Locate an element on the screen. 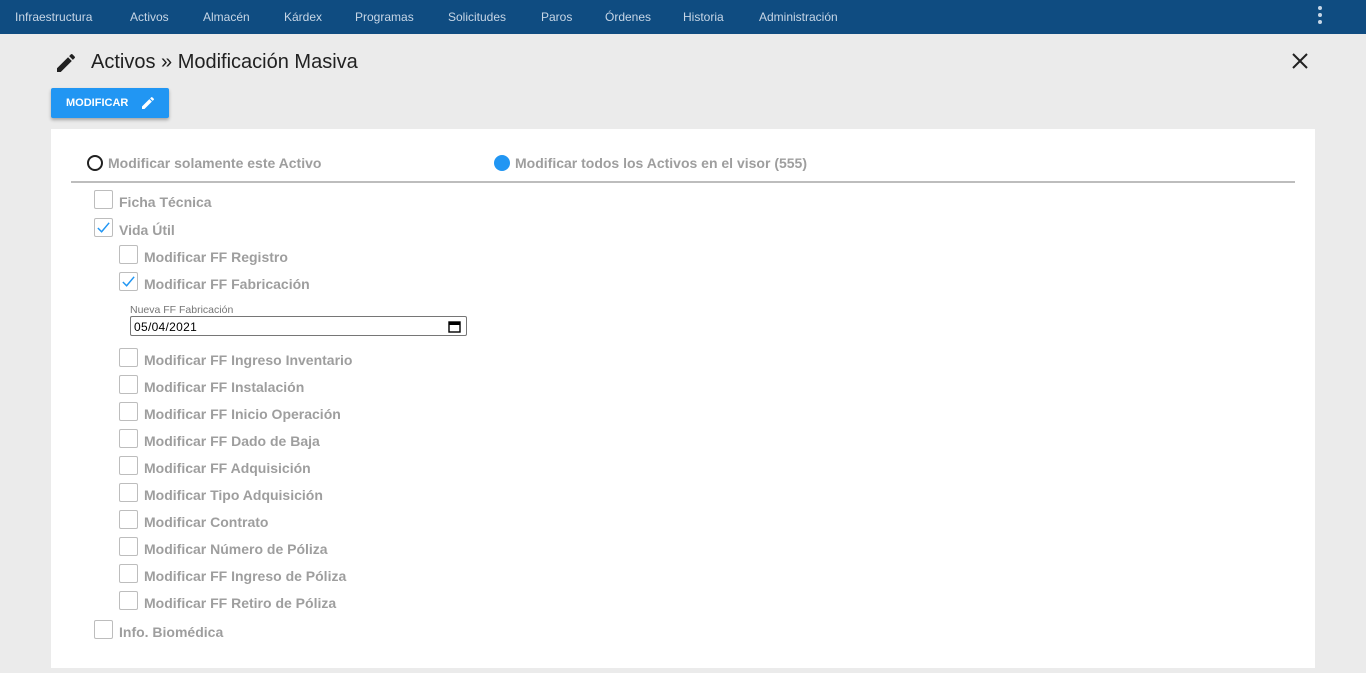 The height and width of the screenshot is (673, 1366). checkbox-ff-retiro-poliza-label: Modificar FF Retiro de Póliza is located at coordinates (240, 603).